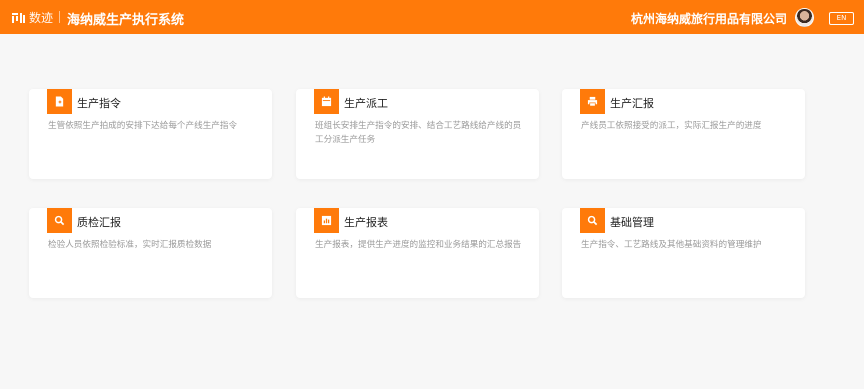 The width and height of the screenshot is (864, 389). Describe the element at coordinates (418, 245) in the screenshot. I see `card-description: 生产报表，提供生产进度的监控和业务结果的汇总报告` at that location.